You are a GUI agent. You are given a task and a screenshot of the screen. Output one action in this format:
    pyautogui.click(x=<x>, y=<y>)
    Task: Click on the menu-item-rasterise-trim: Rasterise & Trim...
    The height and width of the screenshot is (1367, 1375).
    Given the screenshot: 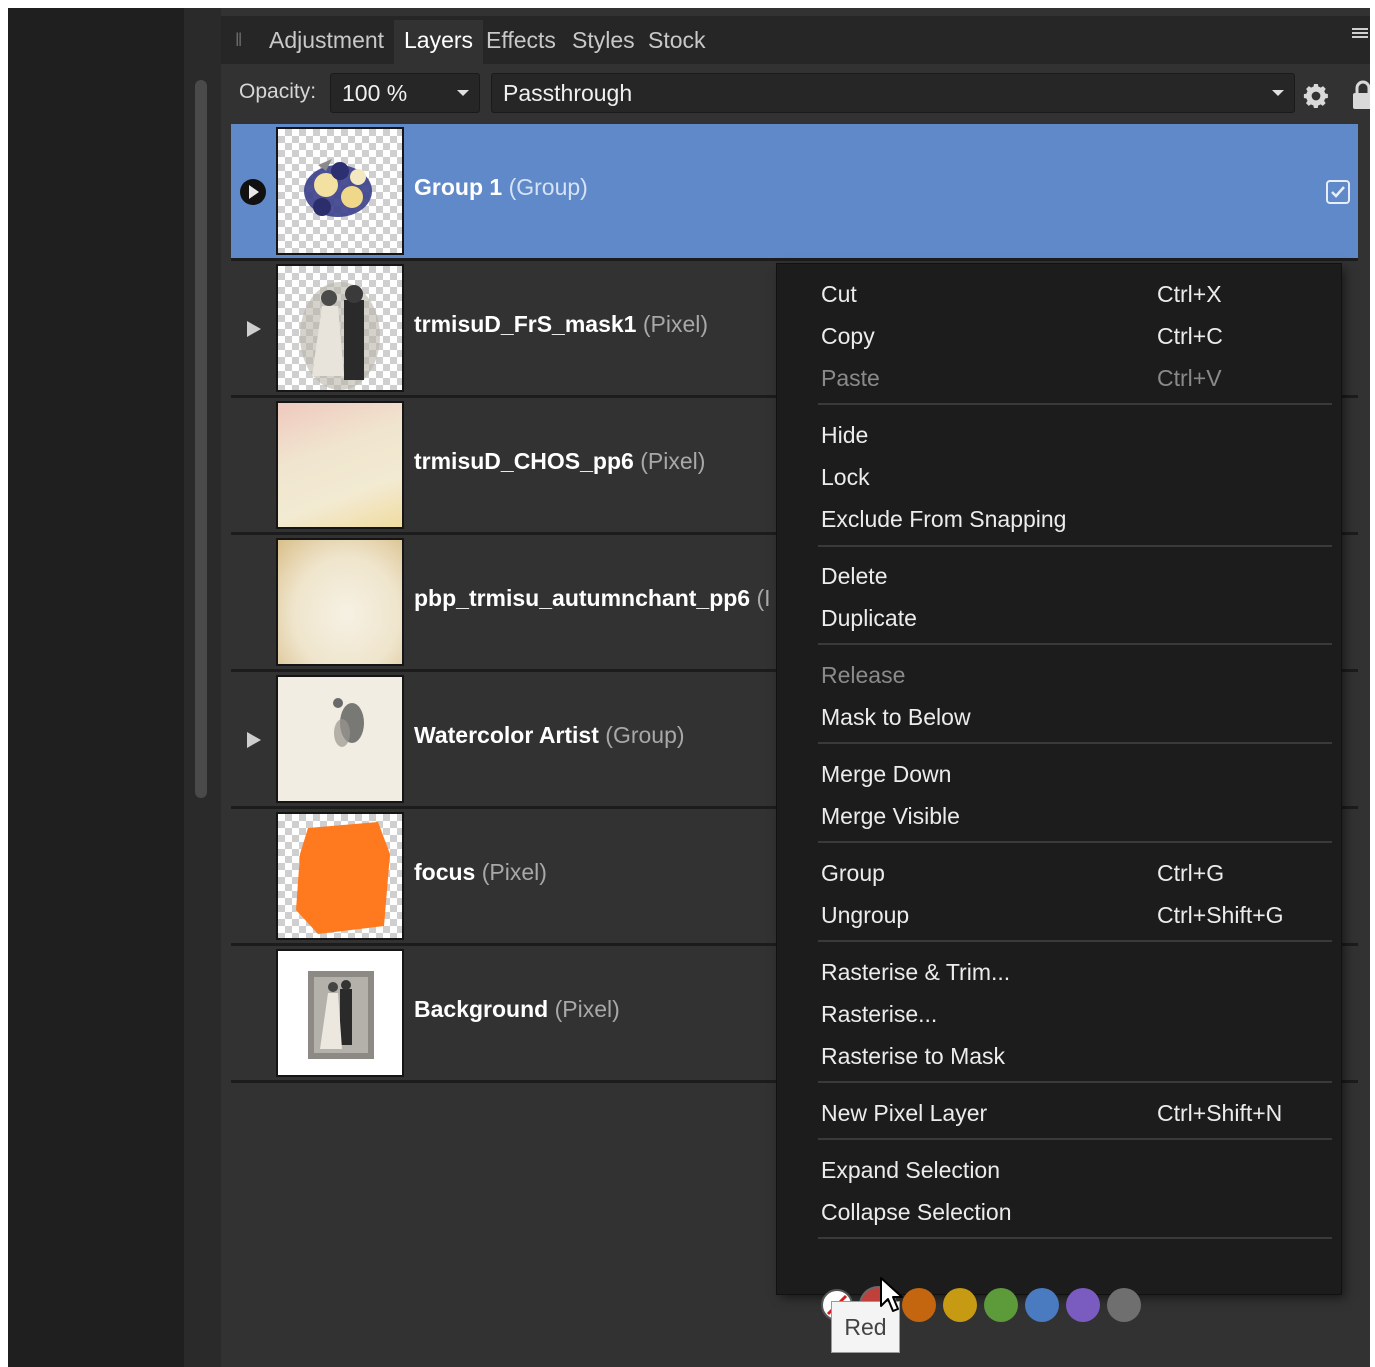 What is the action you would take?
    pyautogui.click(x=1071, y=972)
    